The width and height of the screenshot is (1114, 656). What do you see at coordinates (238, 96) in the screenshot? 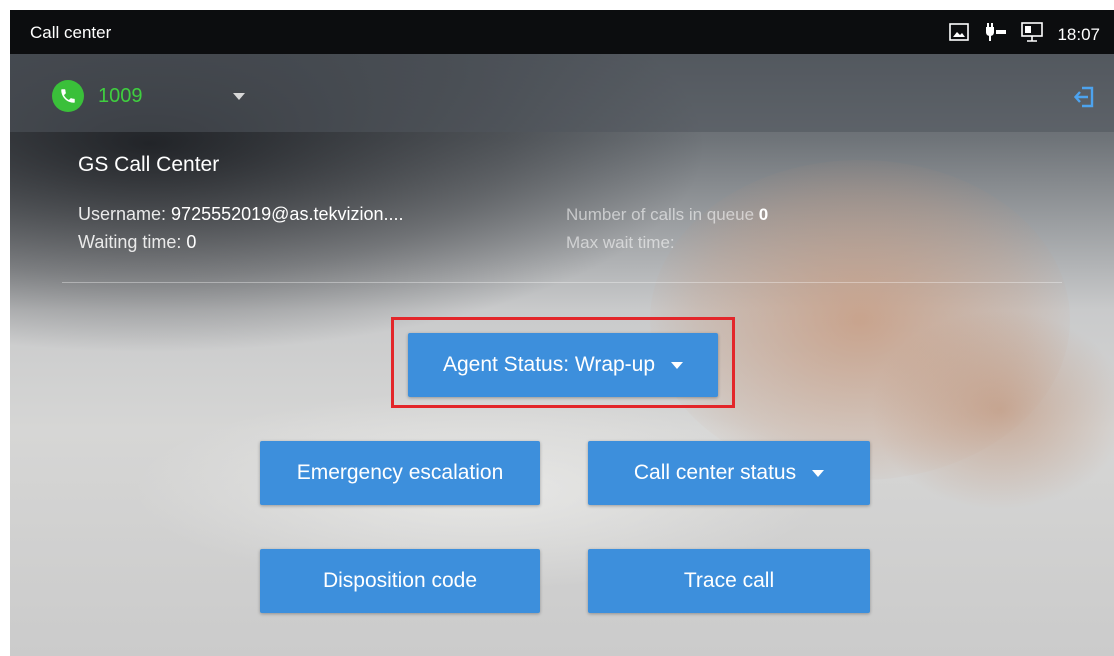
I see `dropdown-caret-icon` at bounding box center [238, 96].